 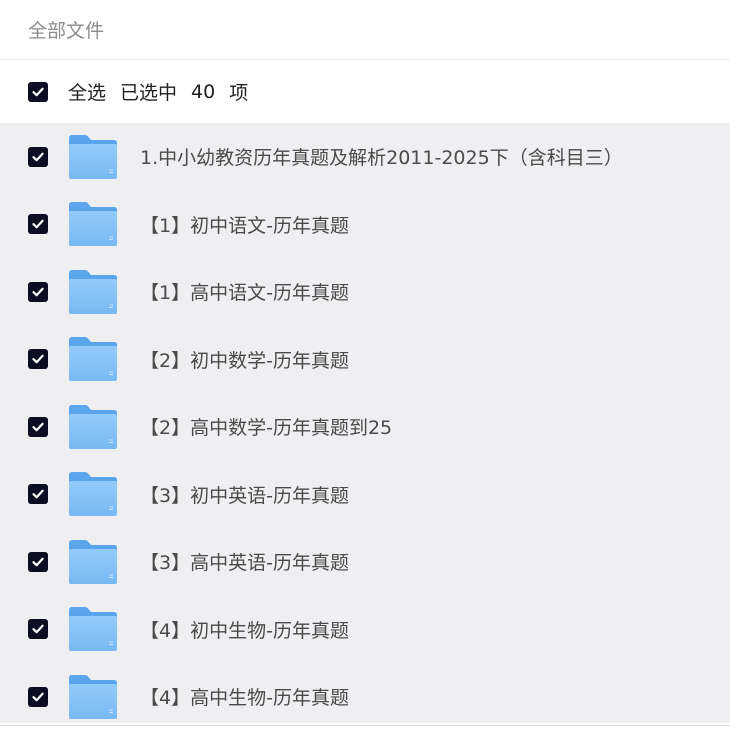 What do you see at coordinates (244, 291) in the screenshot?
I see `file-name: 【1】高中语文-历年真题` at bounding box center [244, 291].